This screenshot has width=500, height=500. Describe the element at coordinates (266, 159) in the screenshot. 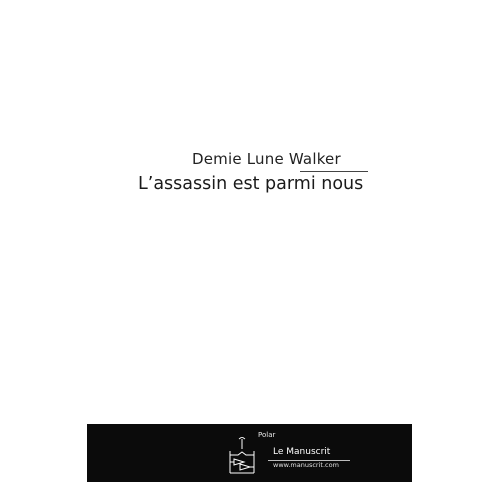

I see `author-name: Demie Lune Walker` at that location.